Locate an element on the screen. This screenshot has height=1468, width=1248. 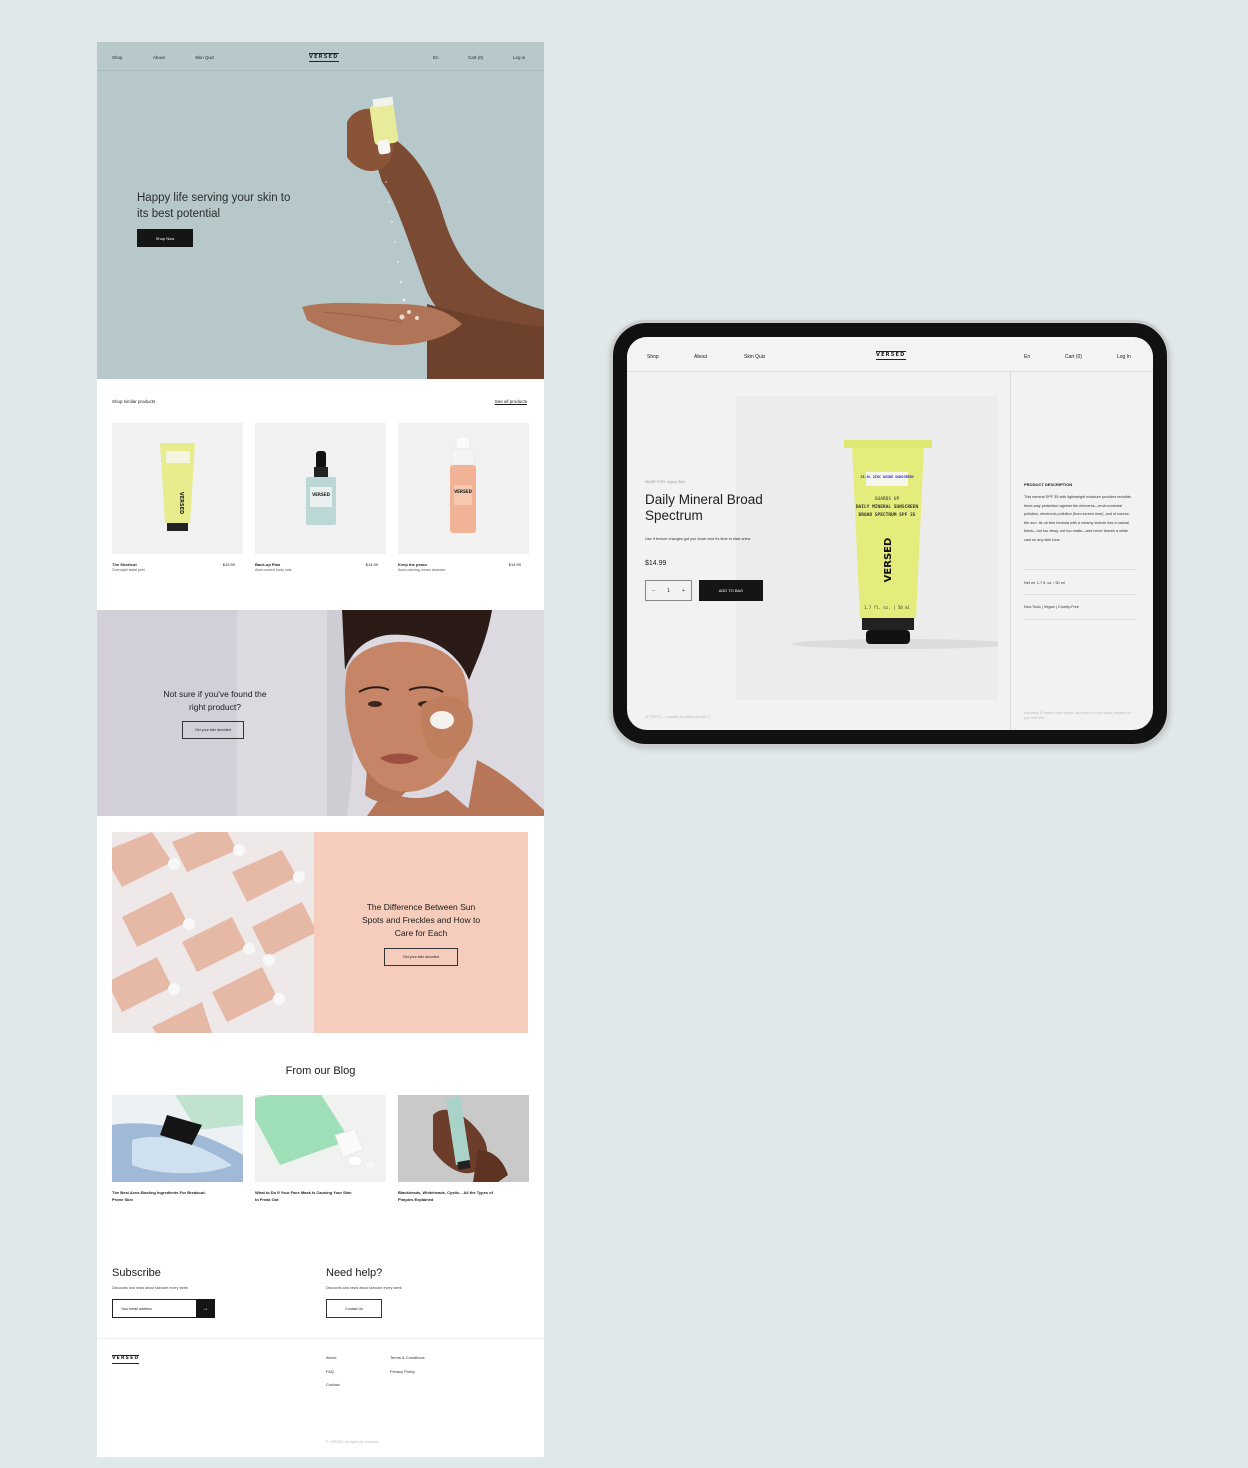
quantity-stepper: − 1 + is located at coordinates (668, 590).